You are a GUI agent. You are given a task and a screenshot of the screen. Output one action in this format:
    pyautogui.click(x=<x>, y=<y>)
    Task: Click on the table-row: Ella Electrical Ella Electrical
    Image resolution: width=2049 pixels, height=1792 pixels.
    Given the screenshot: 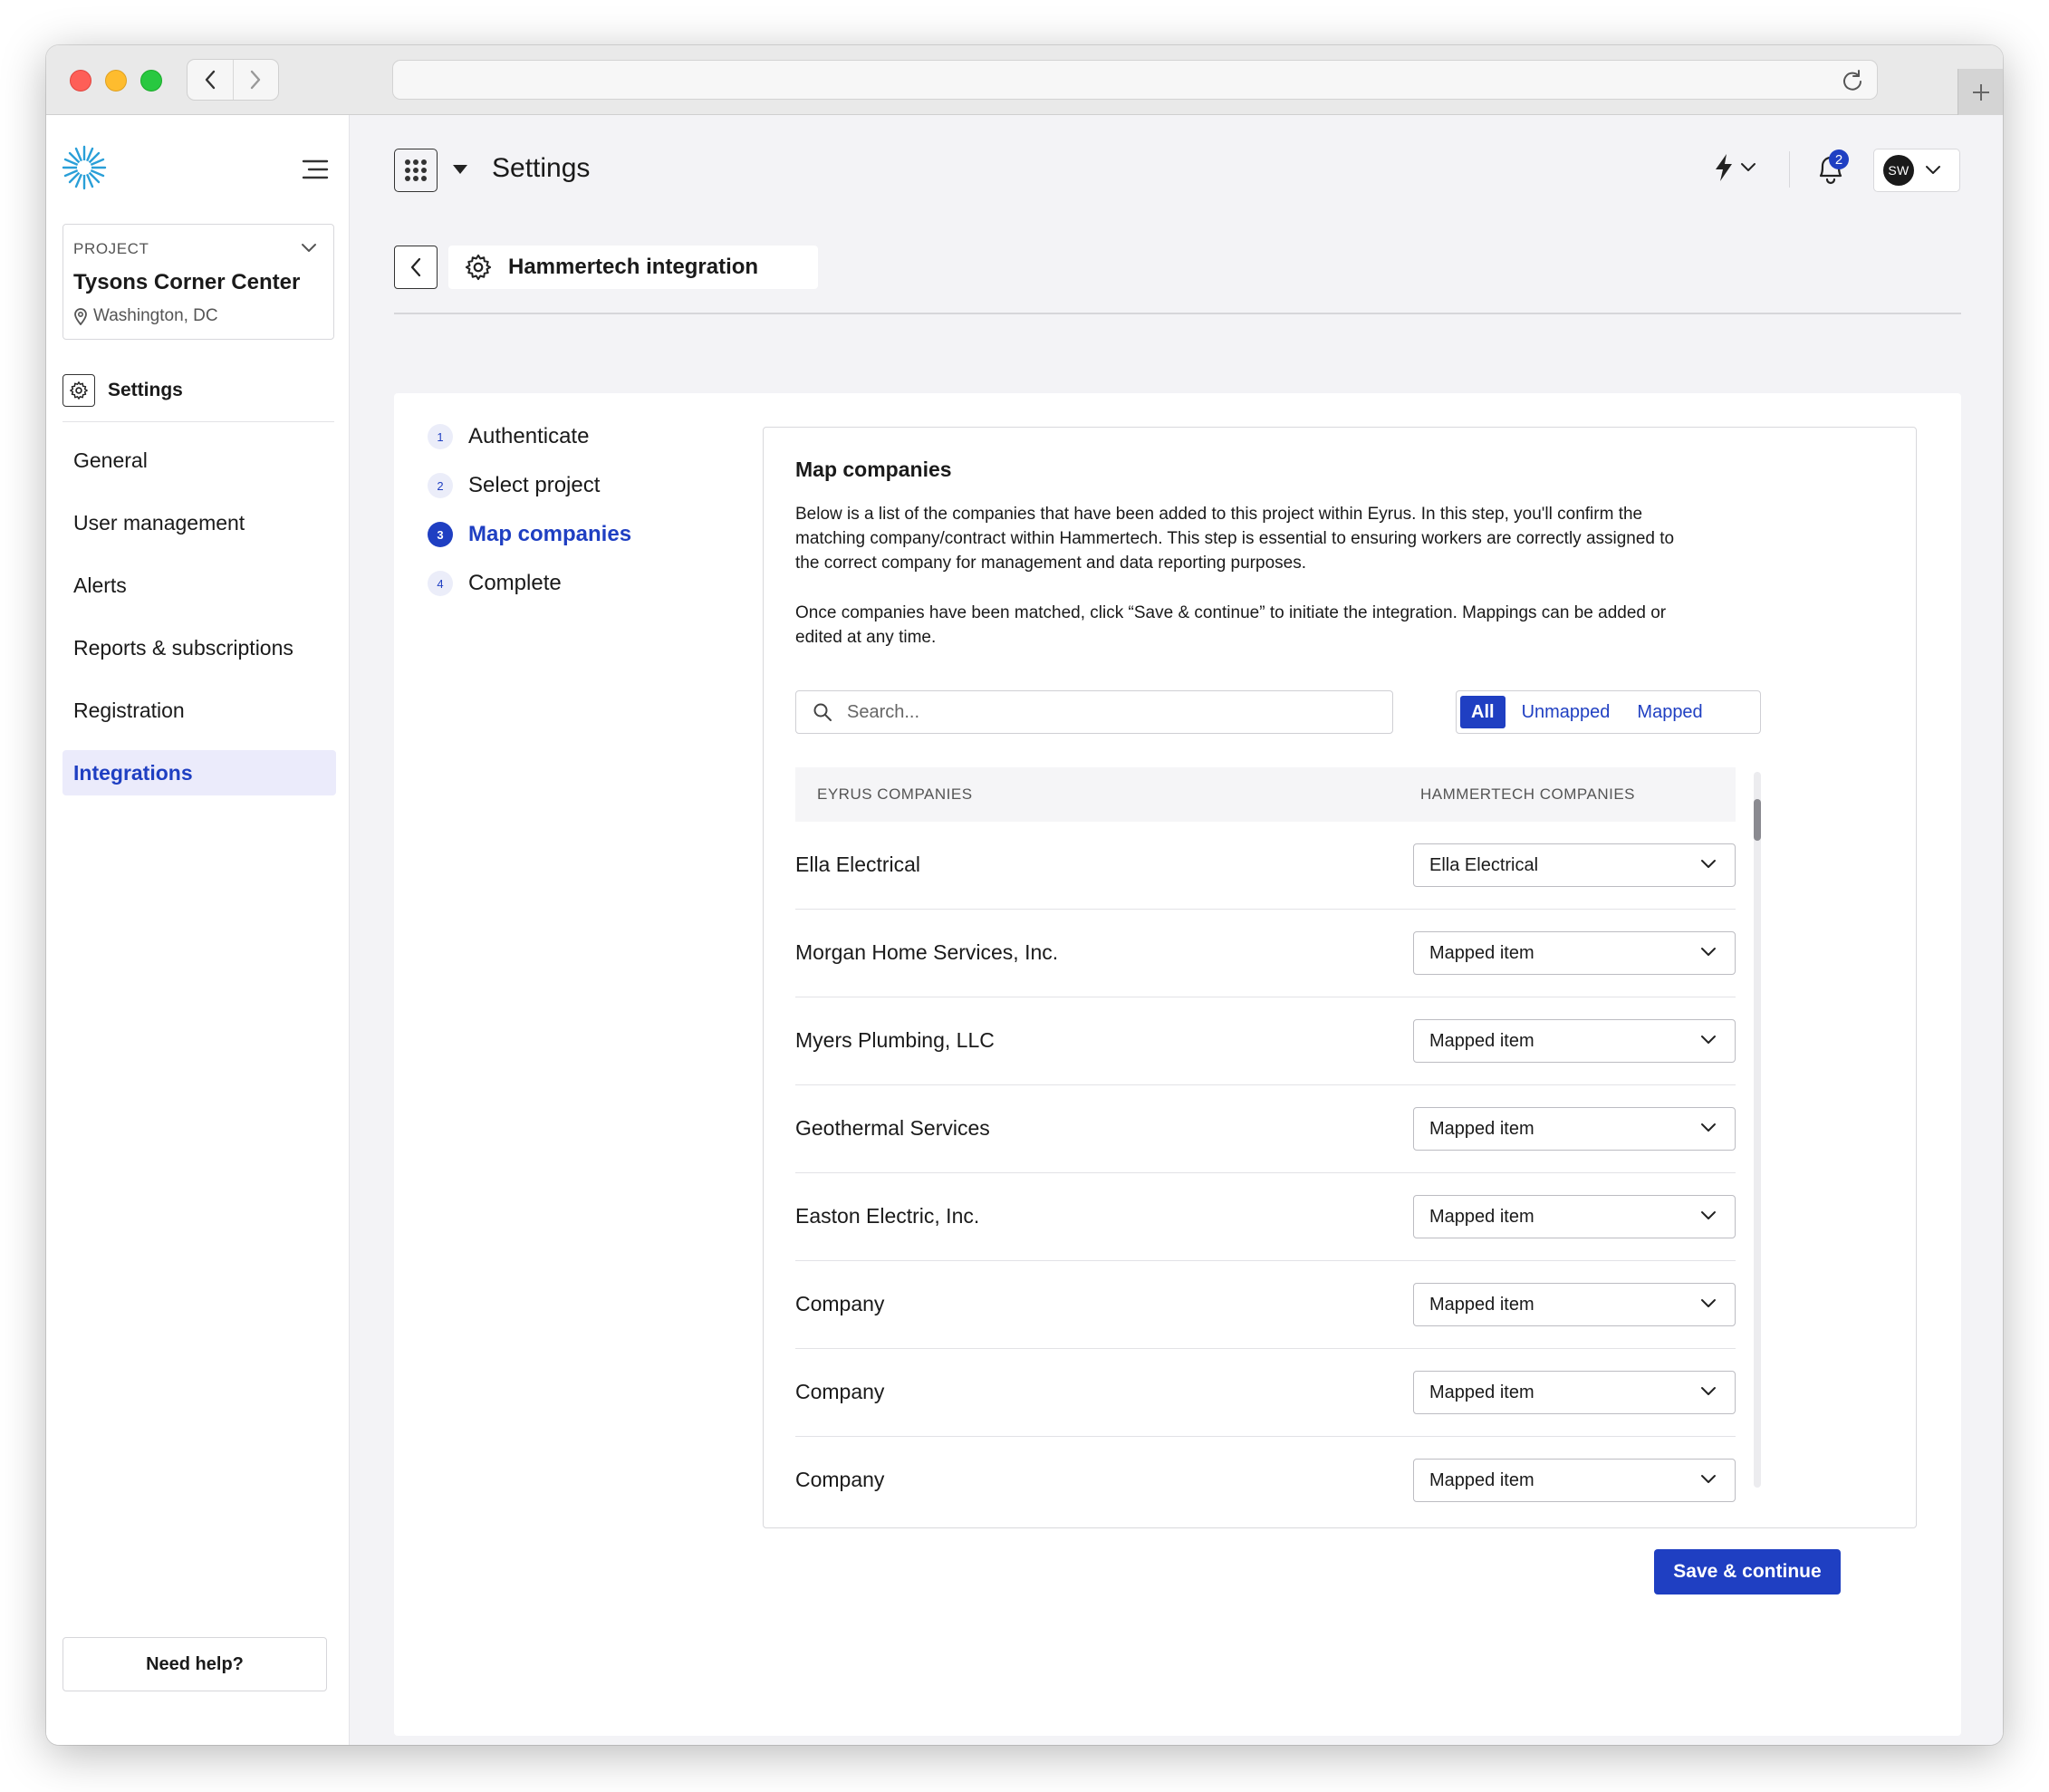 What is the action you would take?
    pyautogui.click(x=1265, y=866)
    